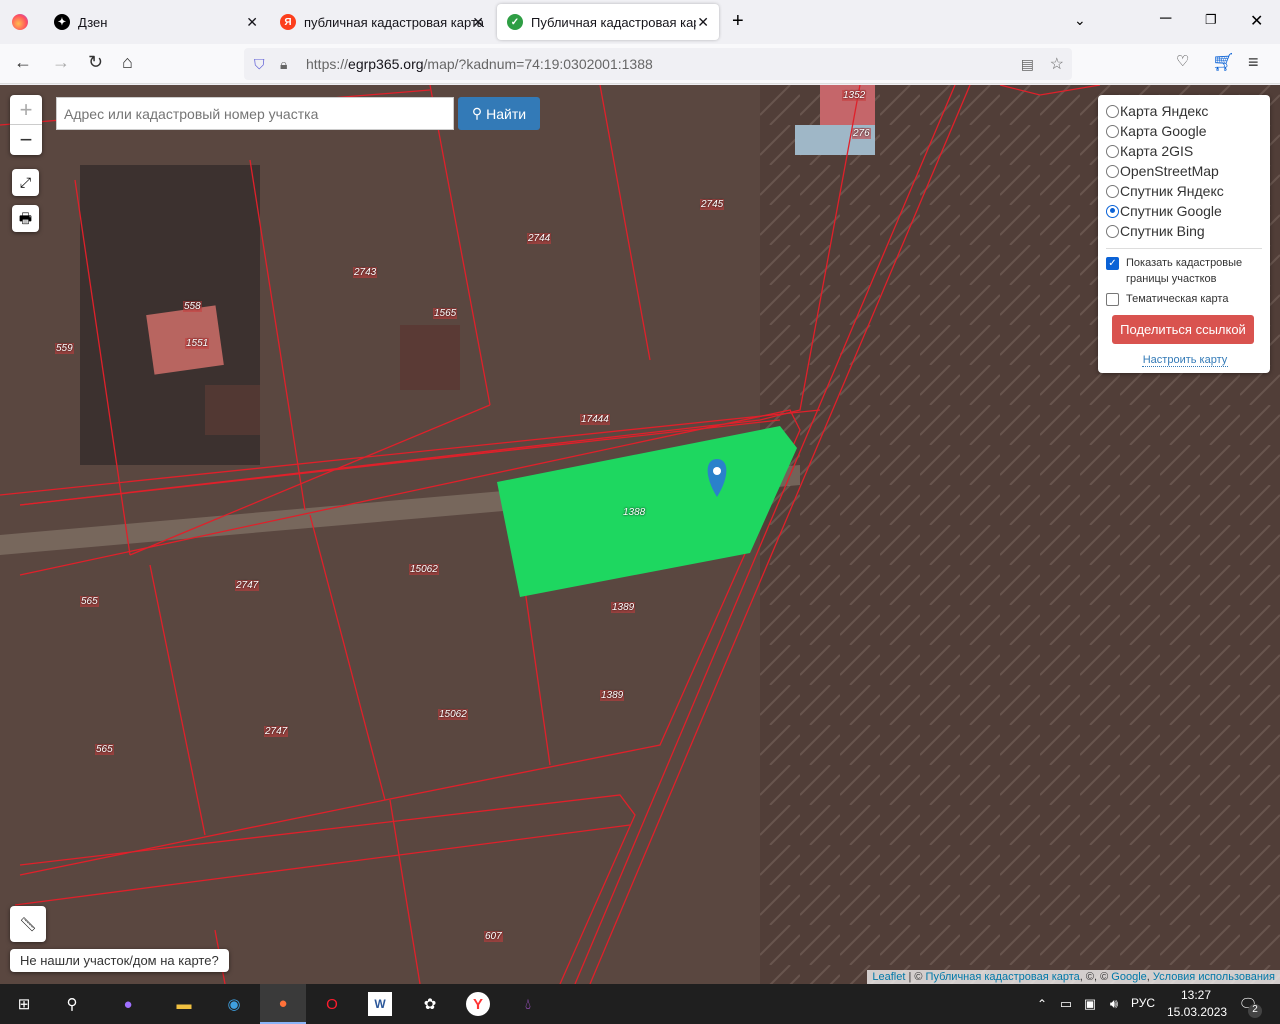 The image size is (1280, 1024). I want to click on meet-icon: ▭, so click(1066, 1004).